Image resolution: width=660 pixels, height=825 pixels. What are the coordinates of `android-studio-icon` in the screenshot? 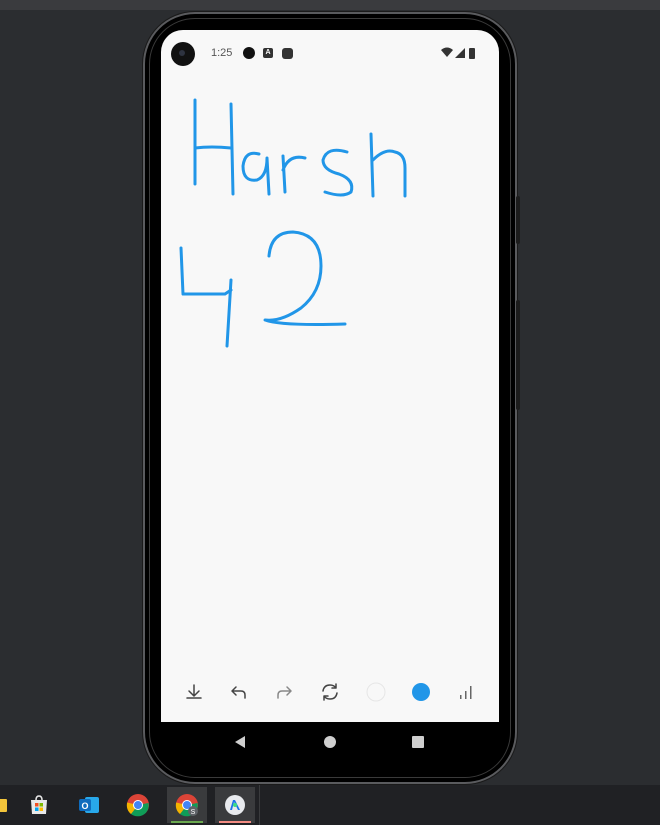 It's located at (235, 805).